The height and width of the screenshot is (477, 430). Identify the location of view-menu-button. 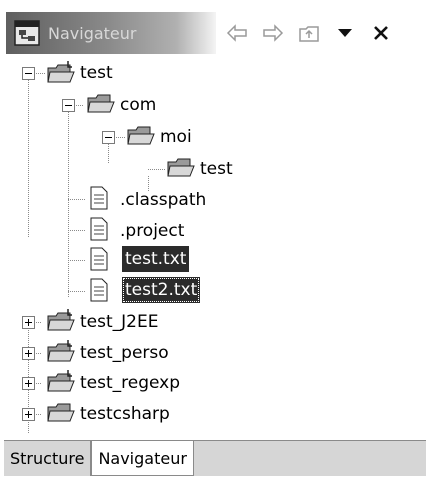
(345, 33).